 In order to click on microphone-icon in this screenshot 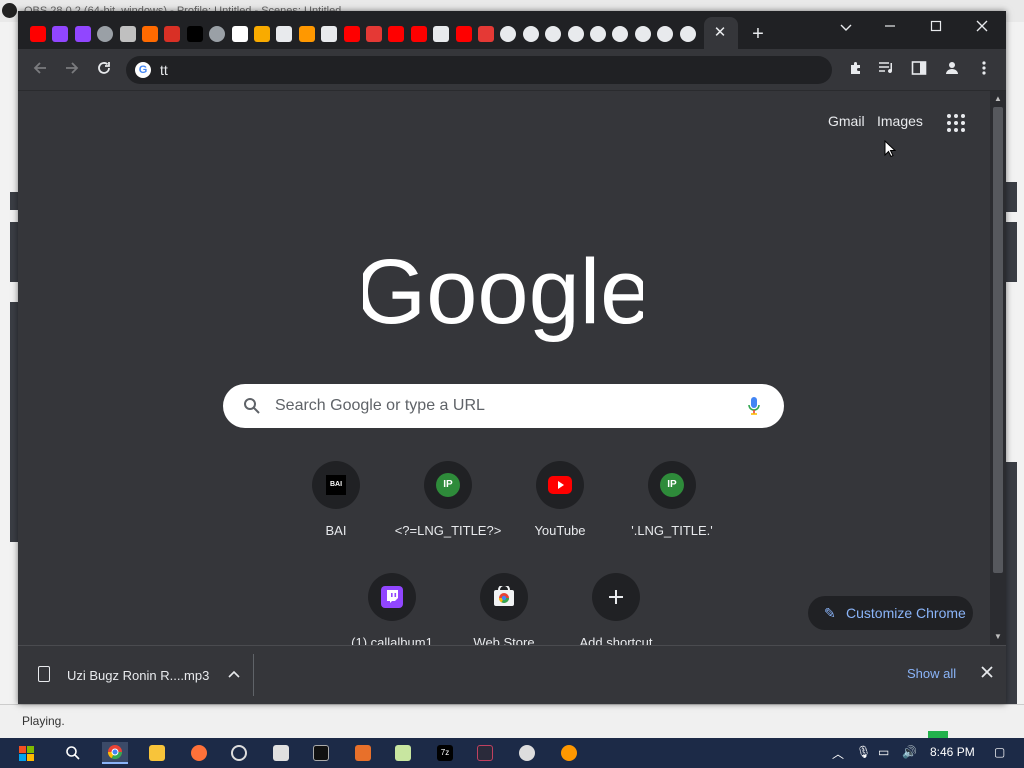, I will do `click(754, 406)`.